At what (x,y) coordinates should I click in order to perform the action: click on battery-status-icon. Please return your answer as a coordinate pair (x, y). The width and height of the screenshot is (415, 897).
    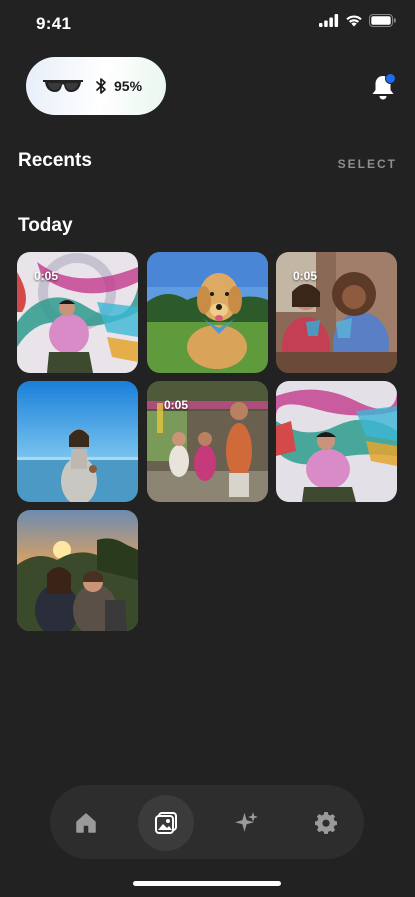
    Looking at the image, I should click on (382, 20).